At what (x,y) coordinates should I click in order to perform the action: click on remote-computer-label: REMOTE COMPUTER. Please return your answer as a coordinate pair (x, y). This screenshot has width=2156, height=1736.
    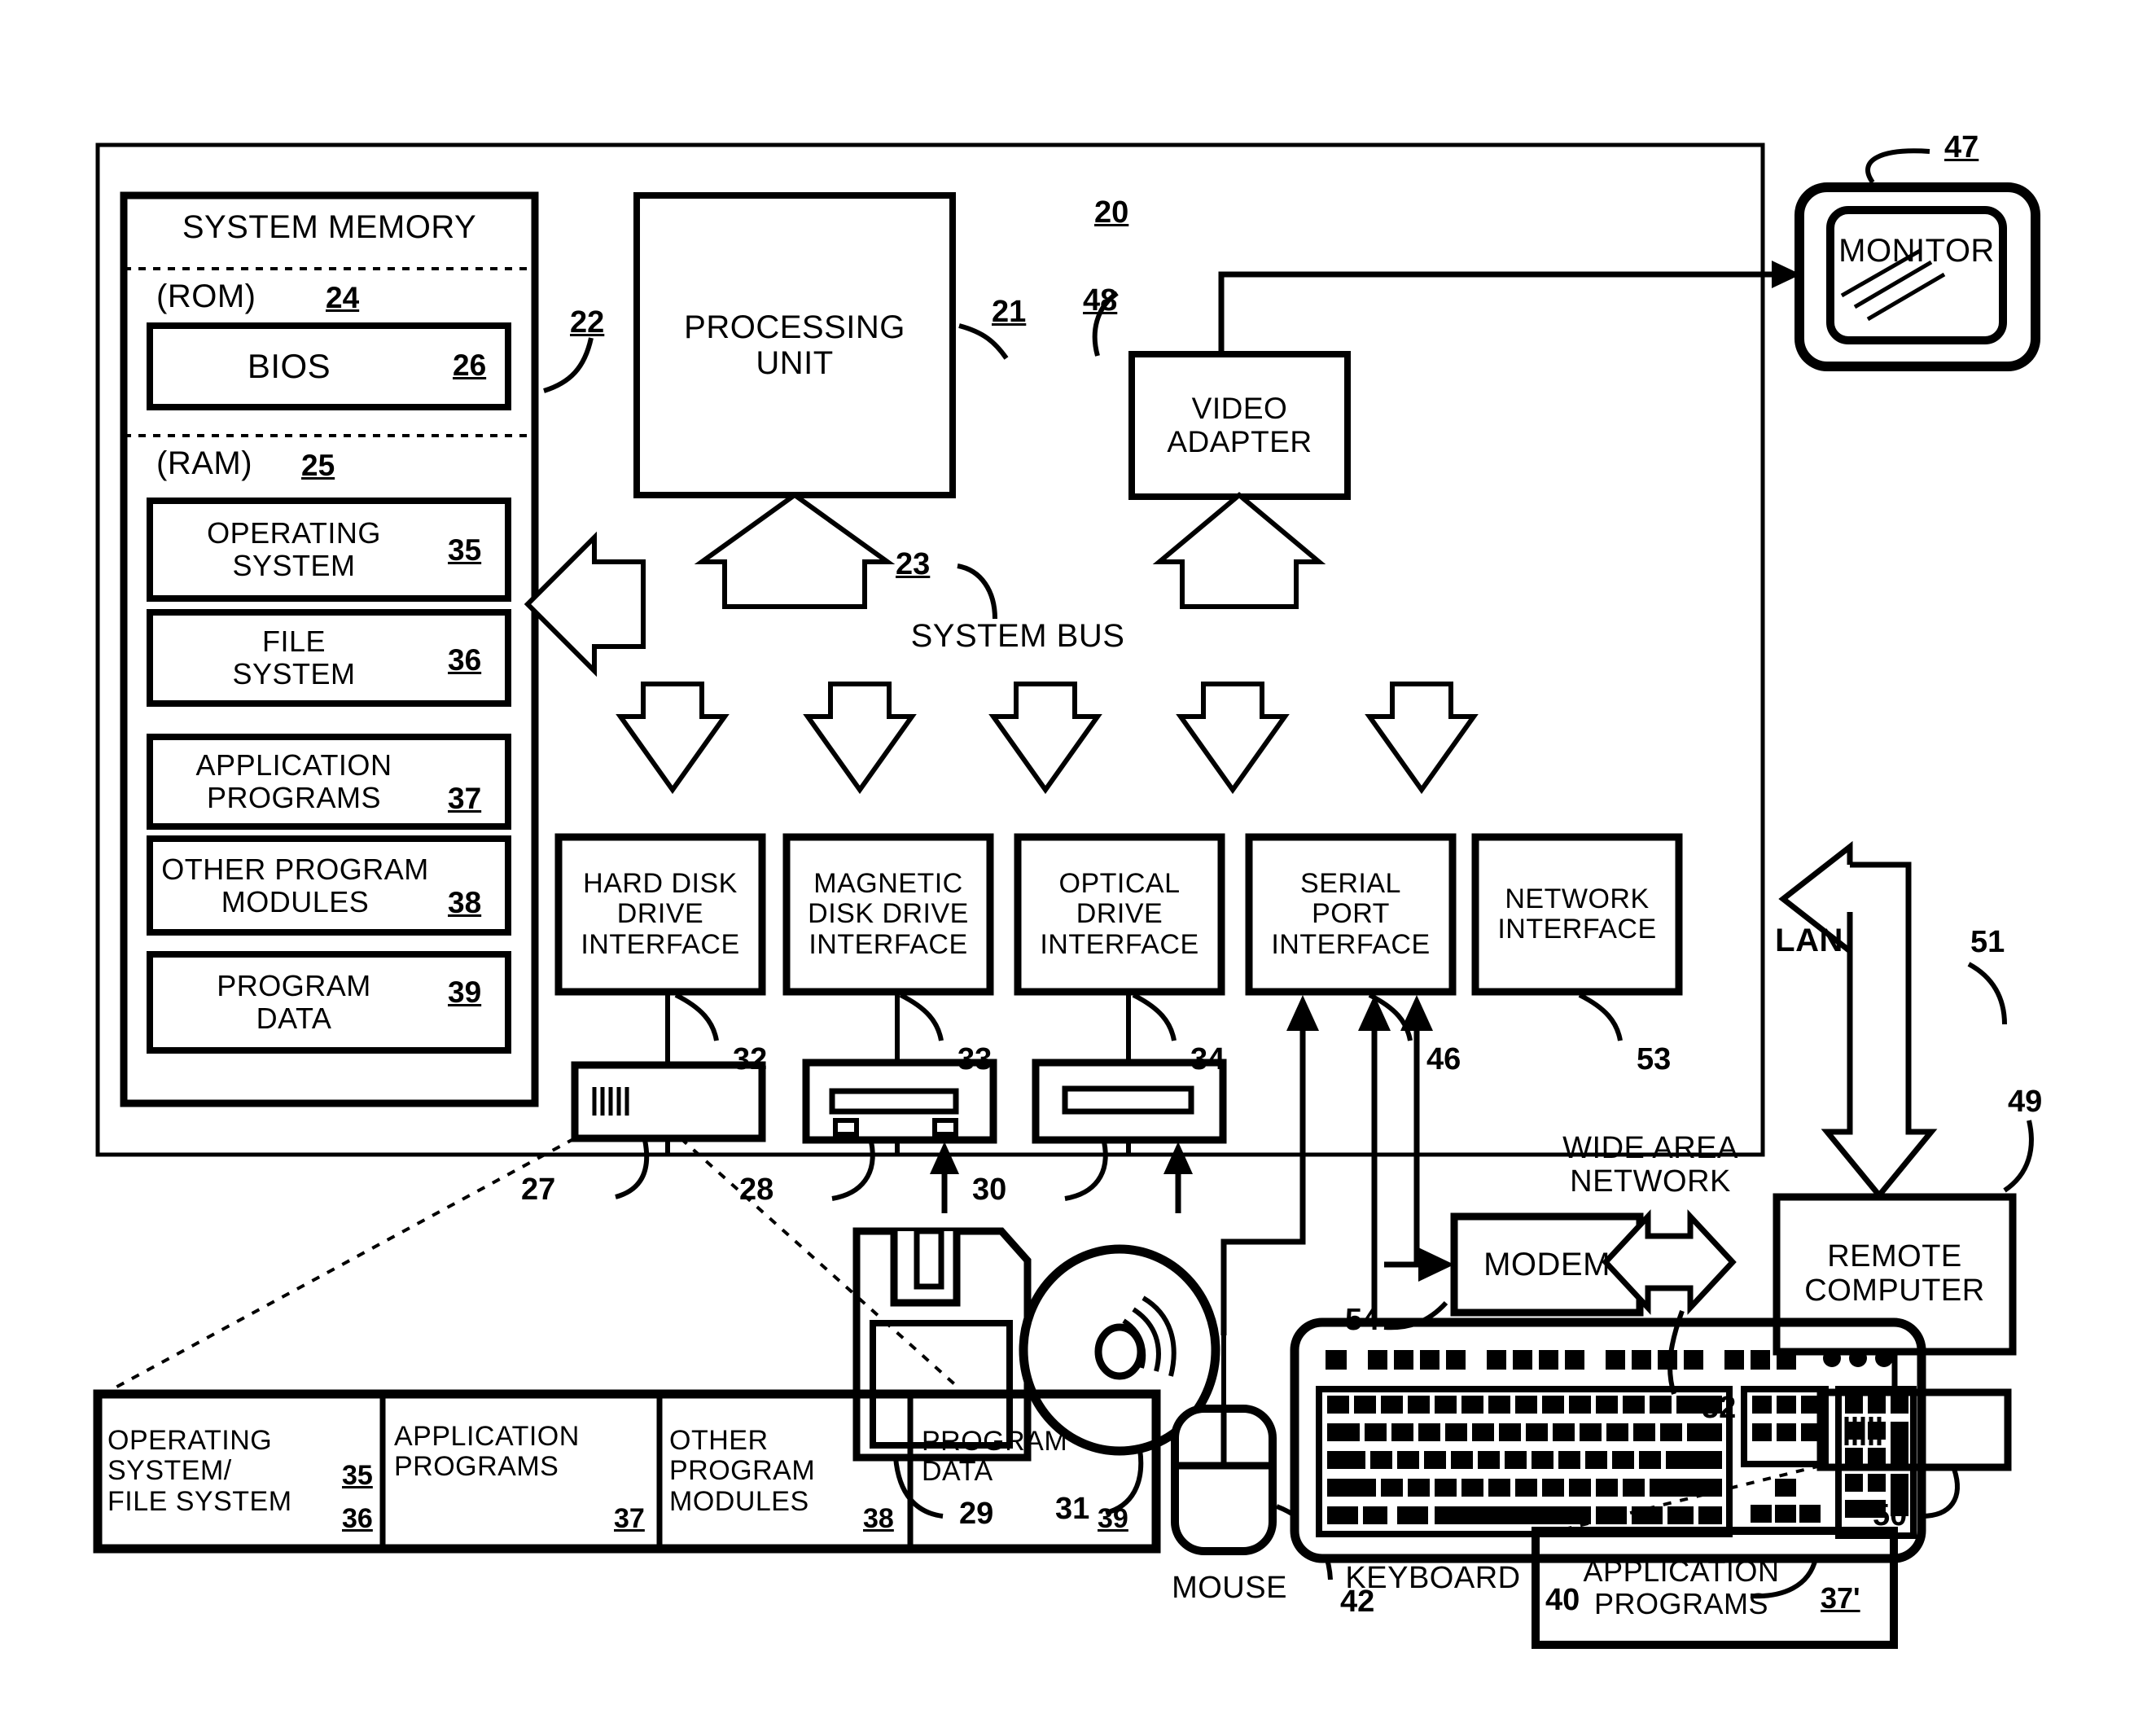
    Looking at the image, I should click on (1895, 1274).